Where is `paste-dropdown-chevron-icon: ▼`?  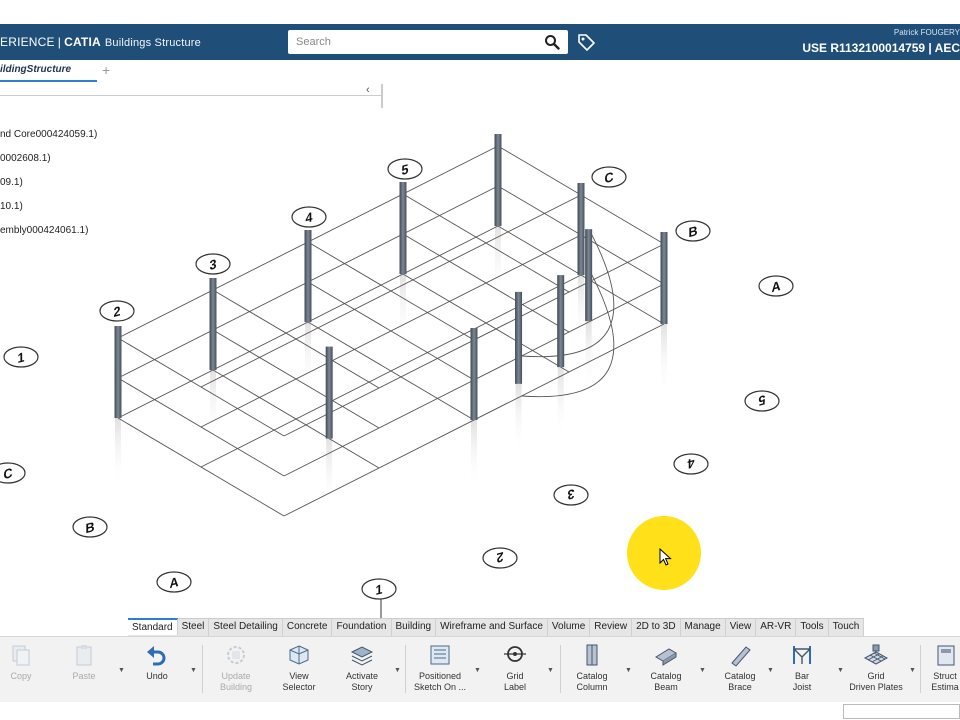 paste-dropdown-chevron-icon: ▼ is located at coordinates (121, 670).